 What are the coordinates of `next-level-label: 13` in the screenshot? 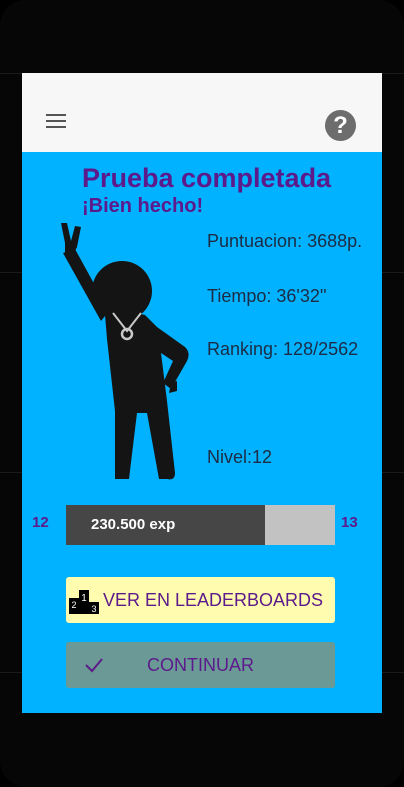 It's located at (349, 522).